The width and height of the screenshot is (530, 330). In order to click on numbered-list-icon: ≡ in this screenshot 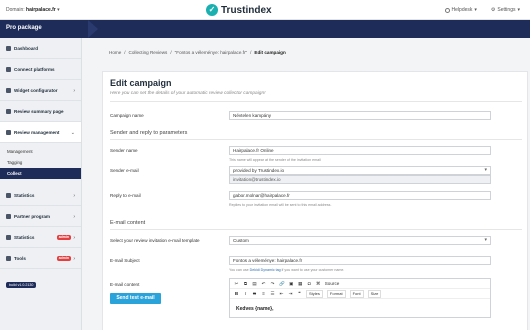, I will do `click(263, 293)`.